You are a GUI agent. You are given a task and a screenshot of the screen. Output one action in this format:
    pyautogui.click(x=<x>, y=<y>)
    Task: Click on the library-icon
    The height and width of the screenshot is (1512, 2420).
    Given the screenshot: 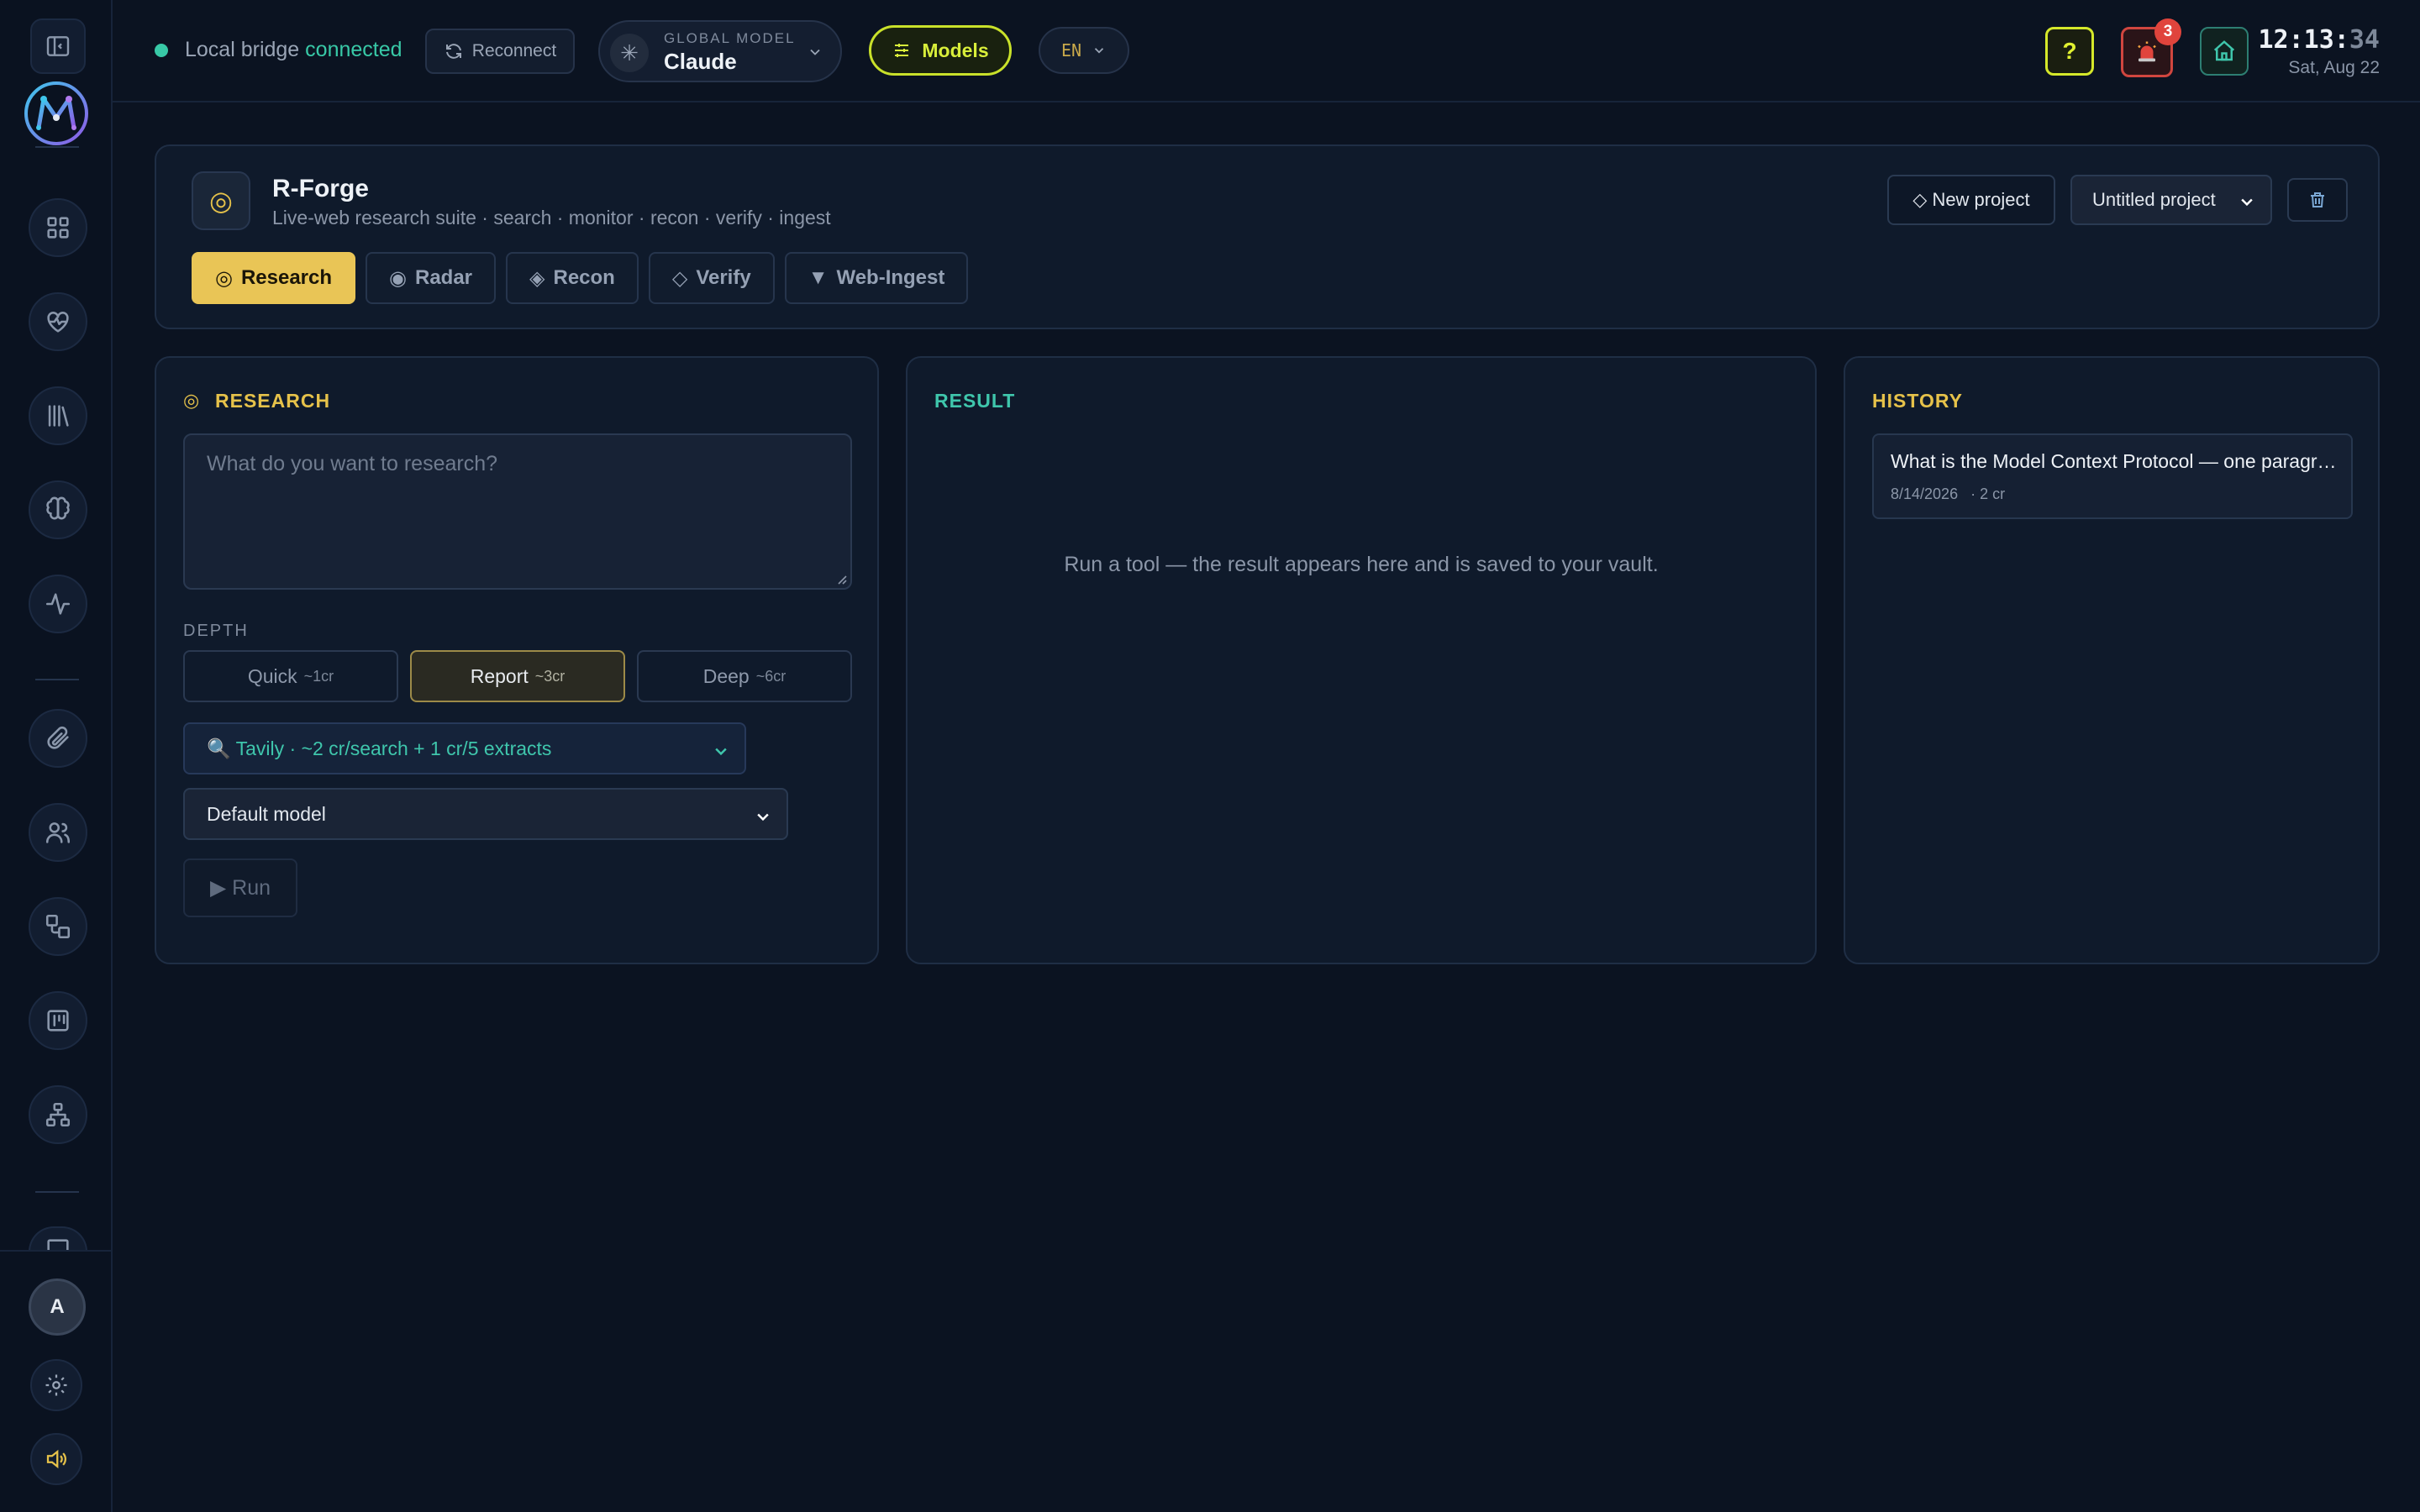 What is the action you would take?
    pyautogui.click(x=58, y=416)
    